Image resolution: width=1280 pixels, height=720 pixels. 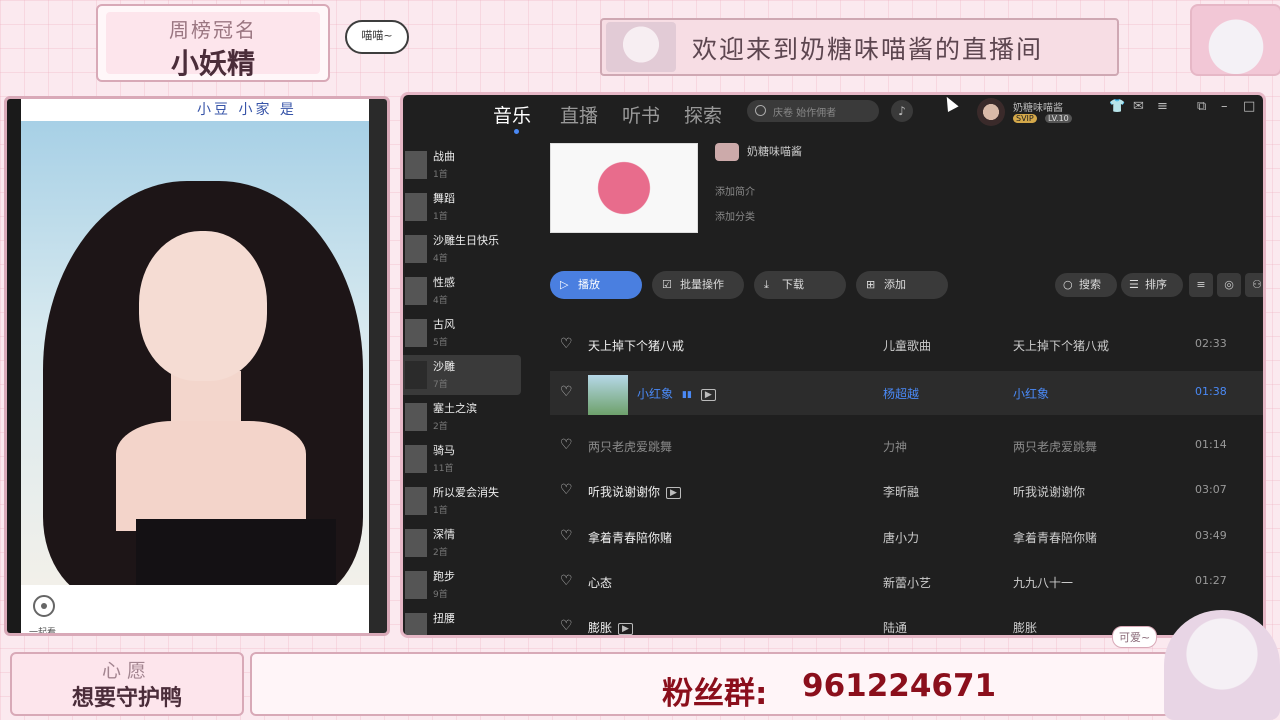 I want to click on add-intro-link: 添加简介, so click(x=735, y=190).